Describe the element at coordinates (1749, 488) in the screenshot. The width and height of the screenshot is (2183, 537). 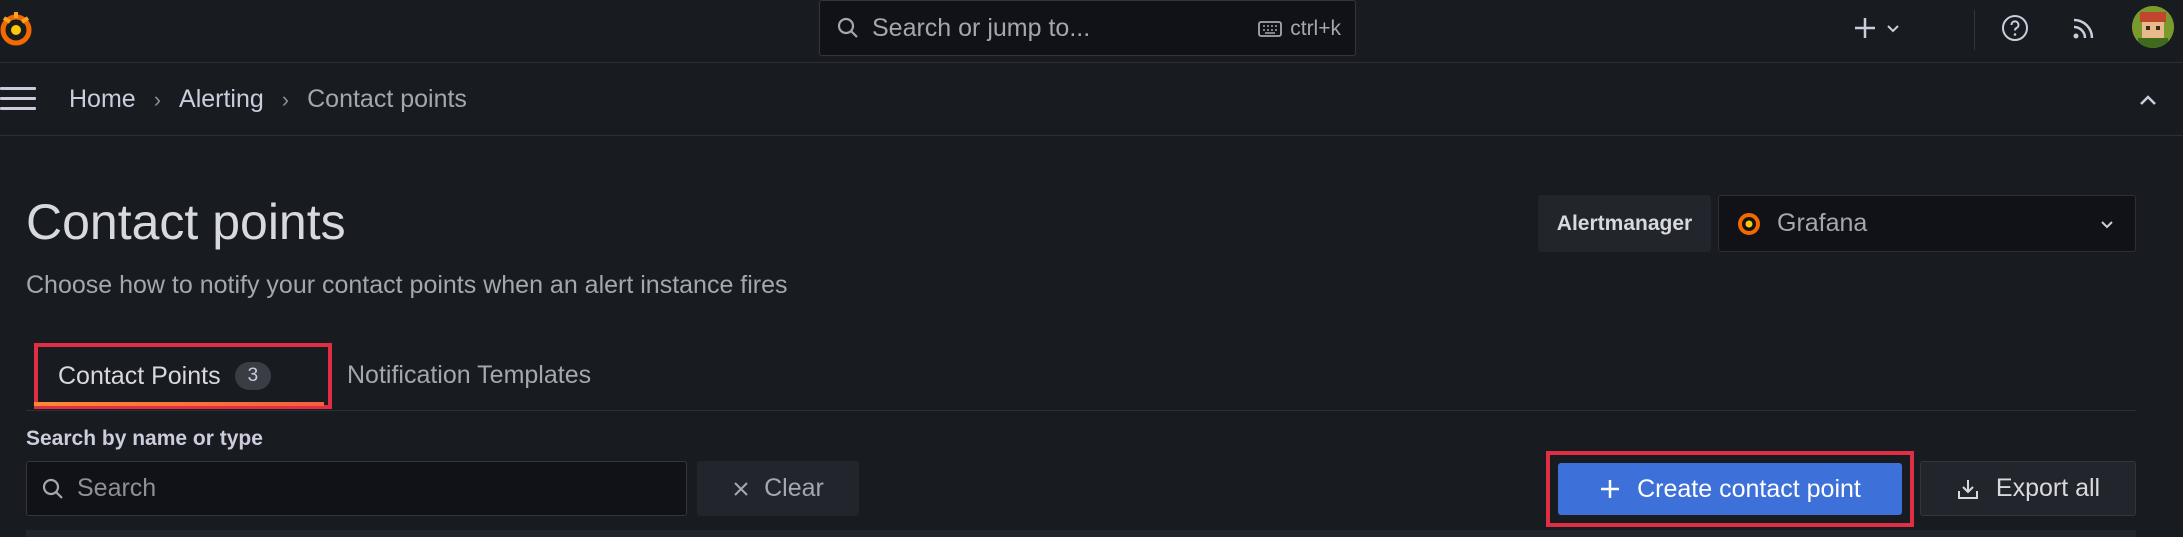
I see `create-label: Create contact point` at that location.